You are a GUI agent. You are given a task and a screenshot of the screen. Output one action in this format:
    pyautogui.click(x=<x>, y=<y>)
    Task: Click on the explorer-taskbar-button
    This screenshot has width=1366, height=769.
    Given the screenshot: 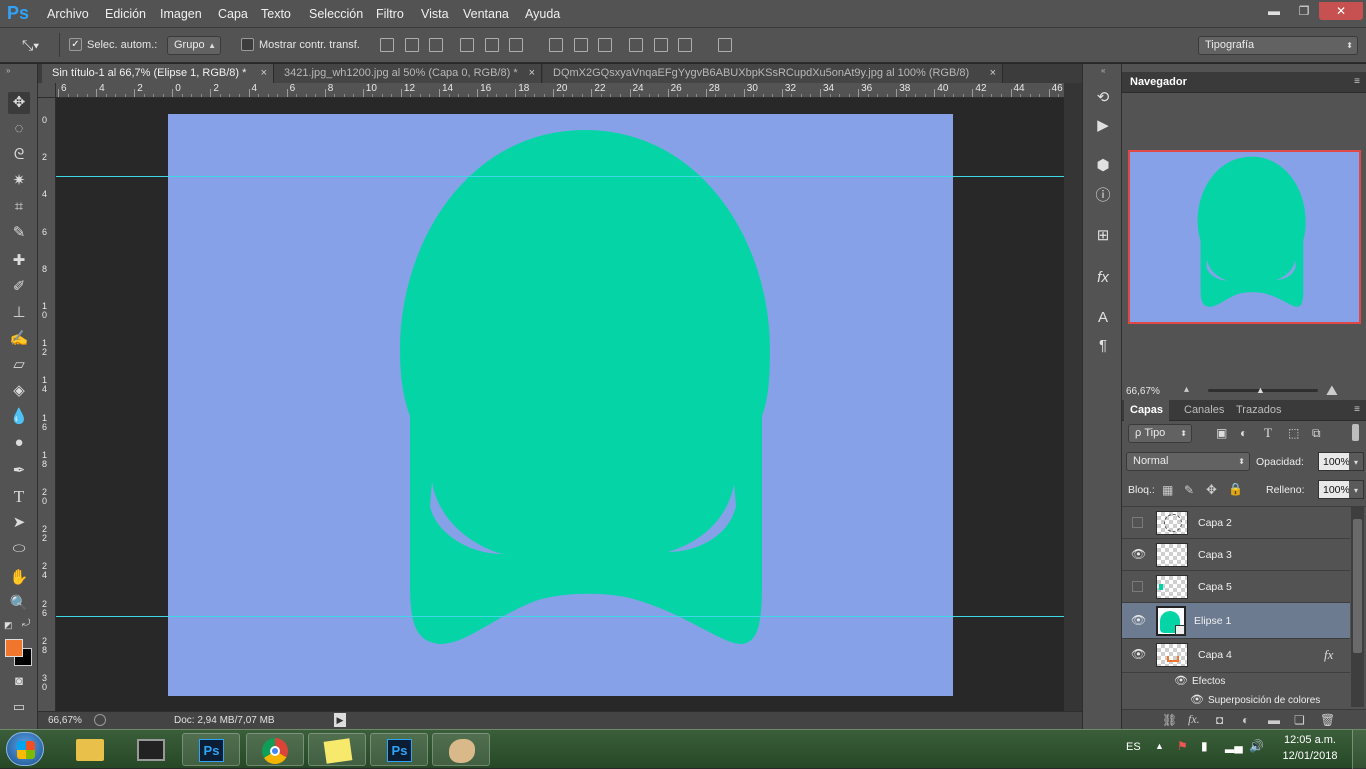 What is the action you would take?
    pyautogui.click(x=89, y=749)
    